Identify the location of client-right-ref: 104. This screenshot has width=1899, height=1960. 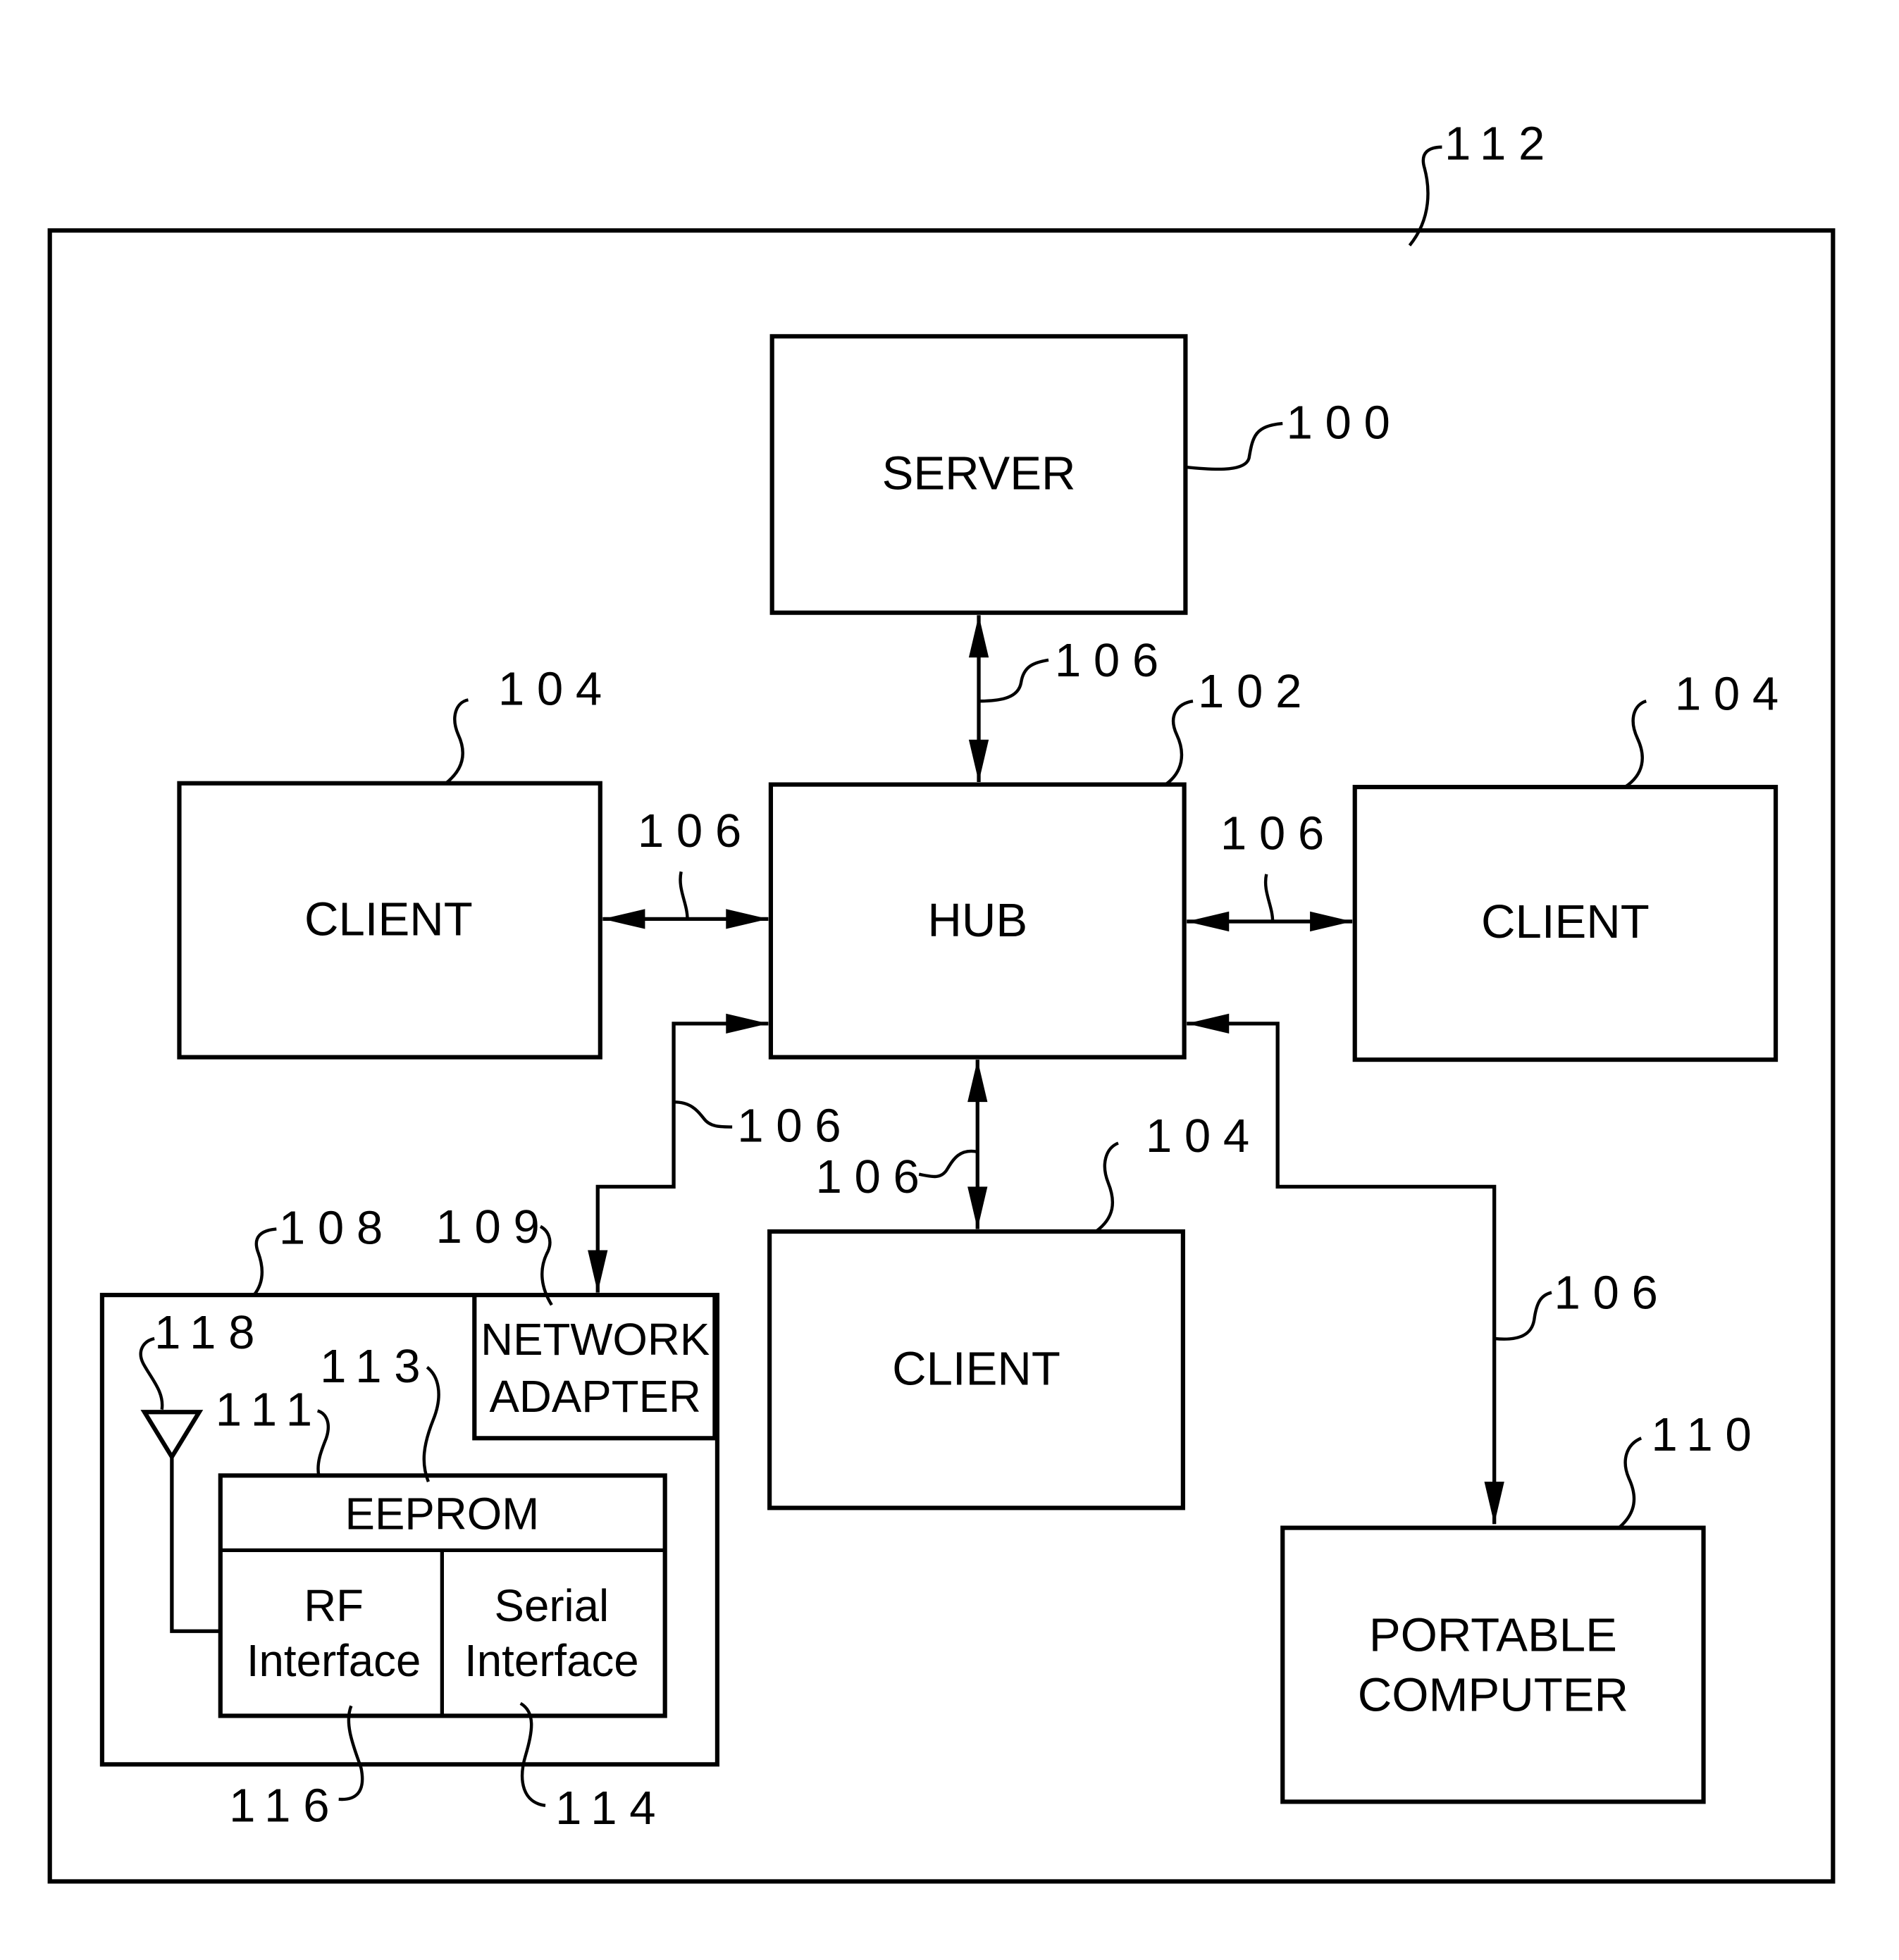
(1733, 694).